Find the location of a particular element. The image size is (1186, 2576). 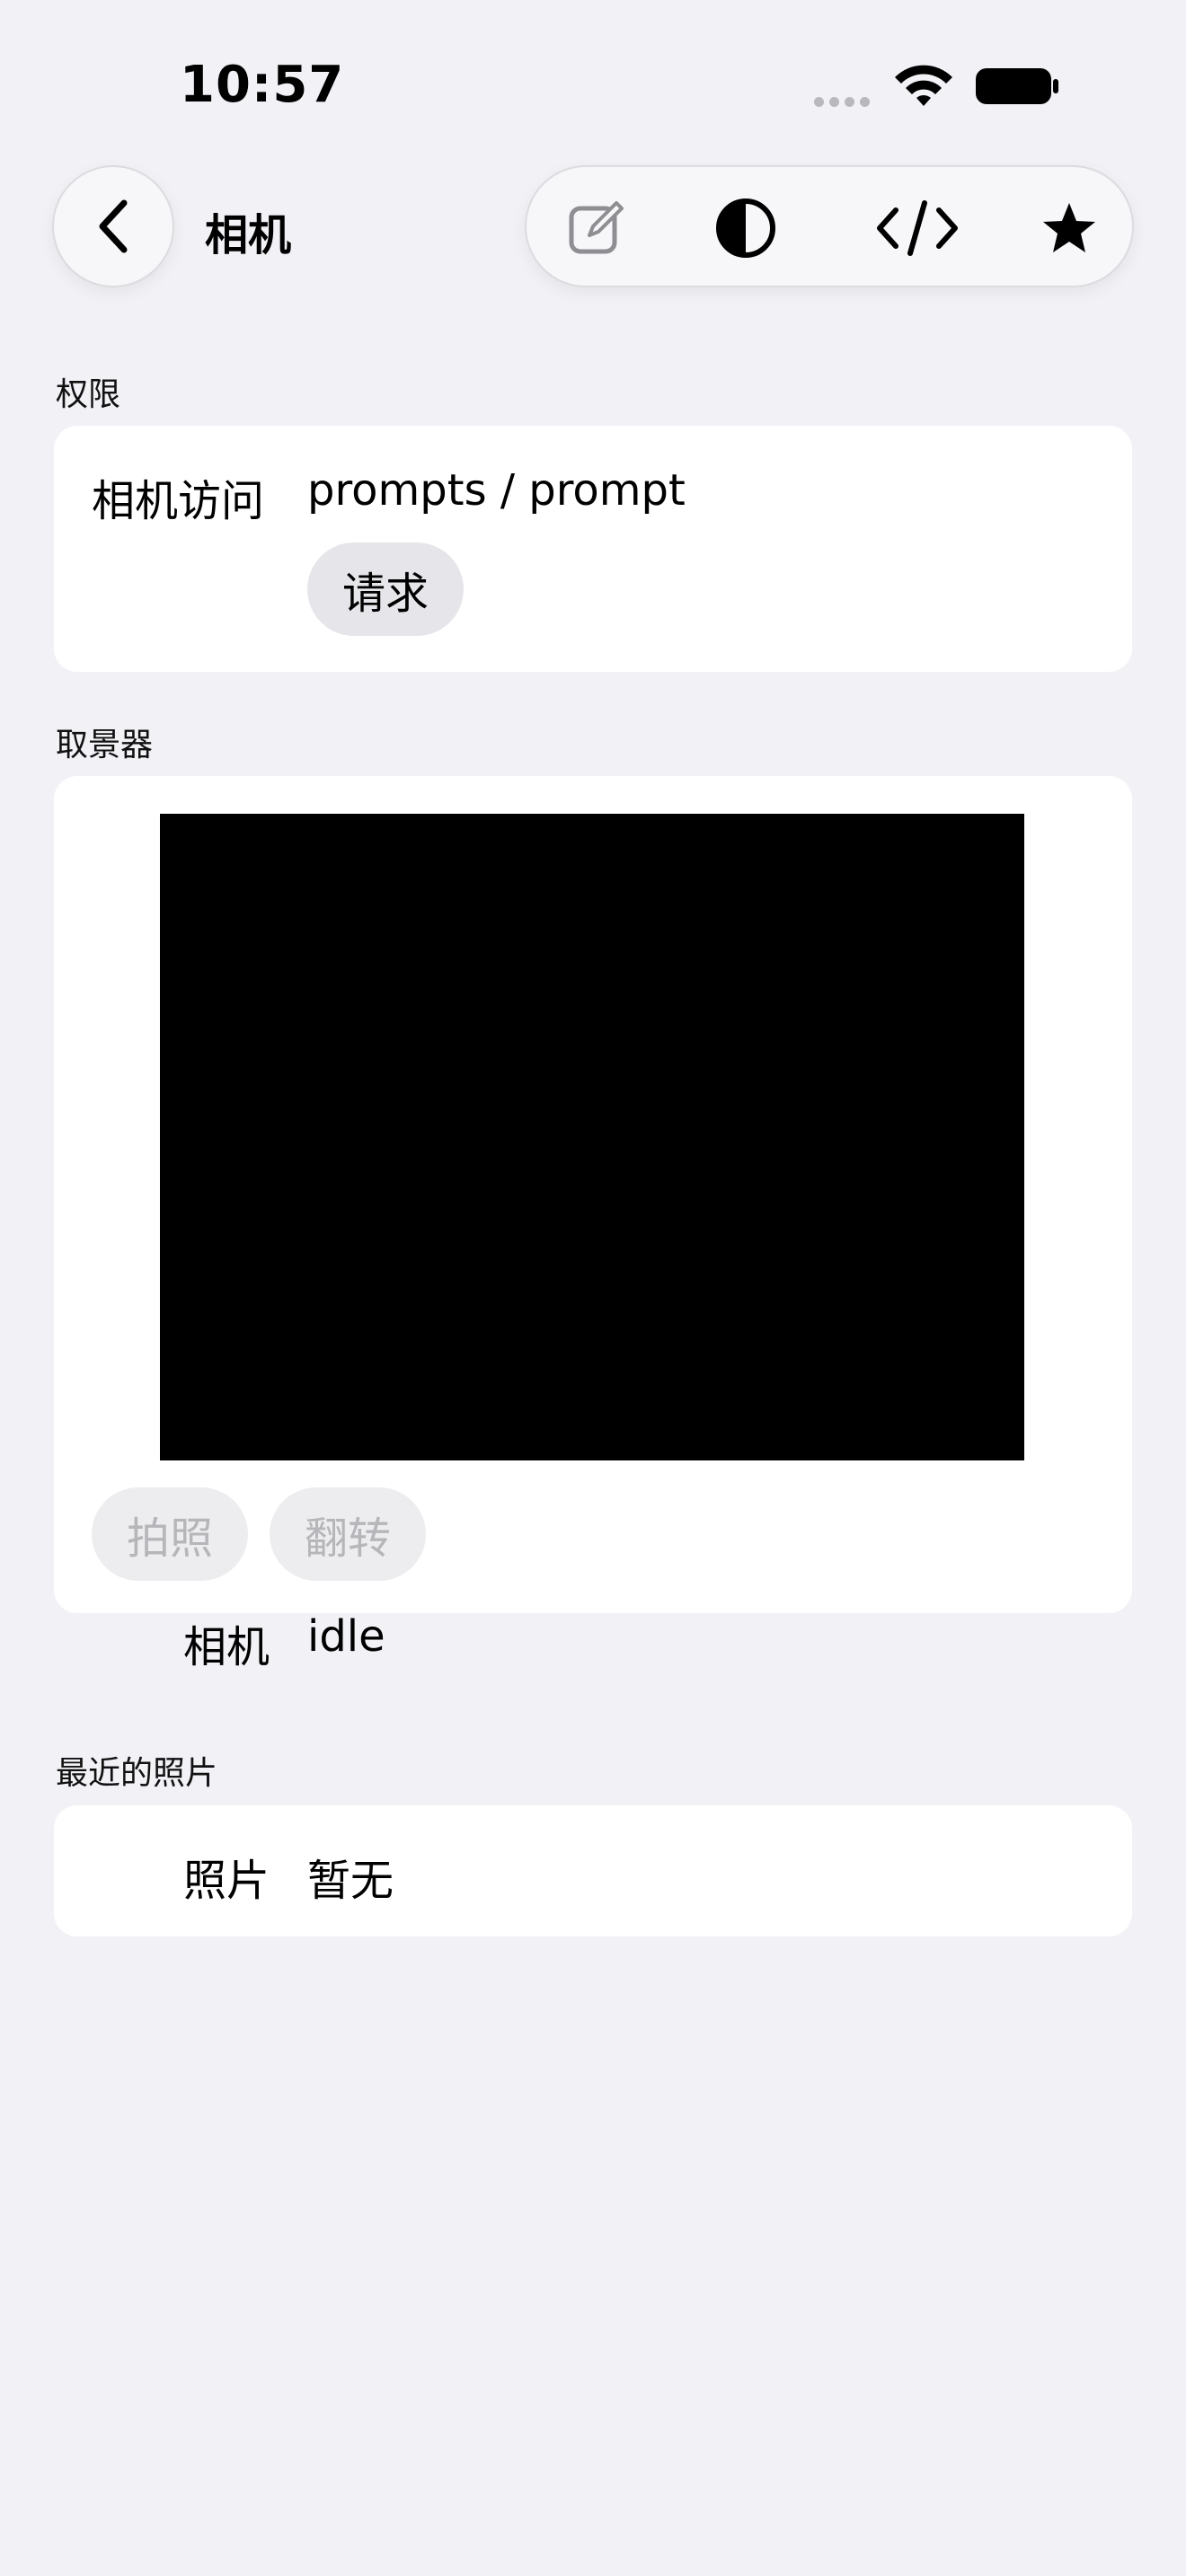

page-title: 相机 is located at coordinates (248, 235).